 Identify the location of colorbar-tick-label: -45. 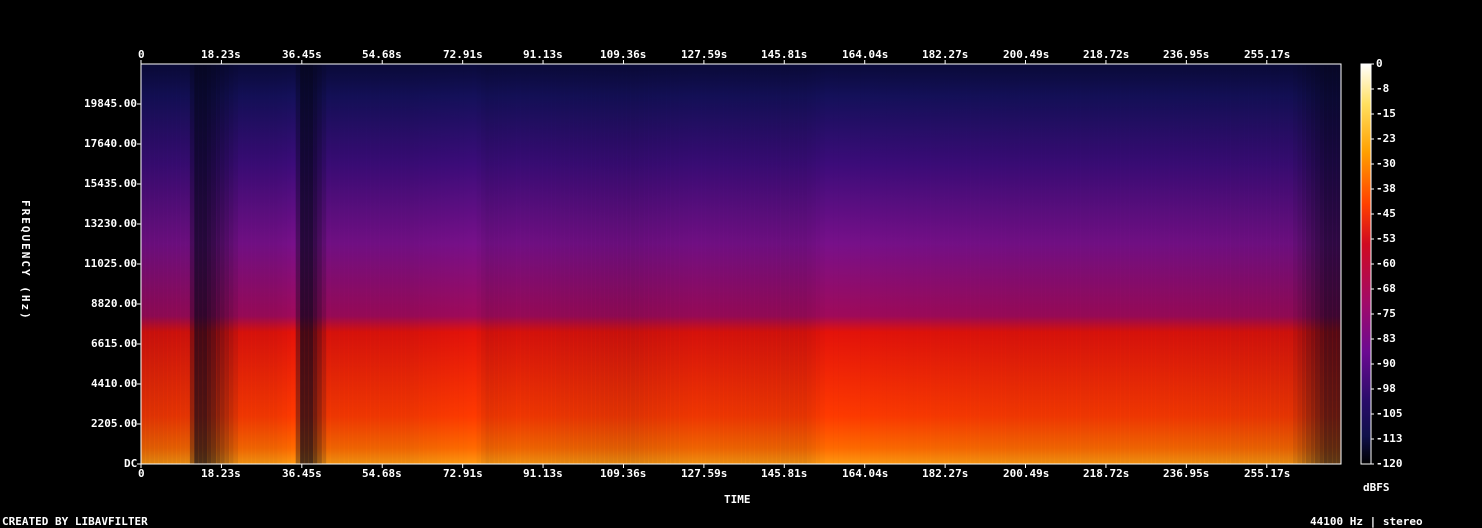
(1386, 213).